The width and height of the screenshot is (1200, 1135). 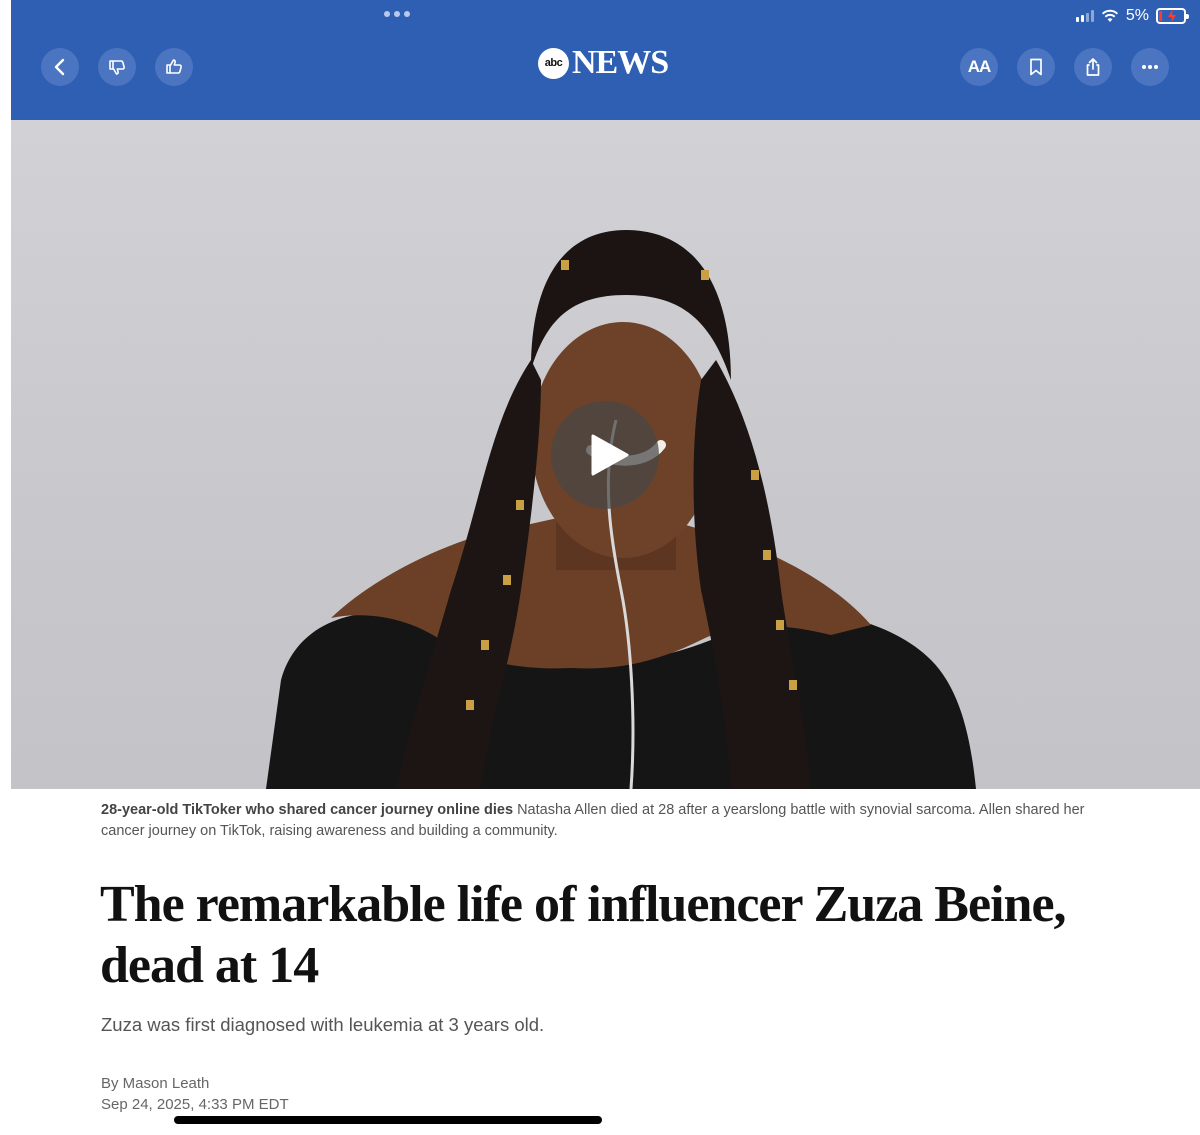 I want to click on share-button, so click(x=1093, y=67).